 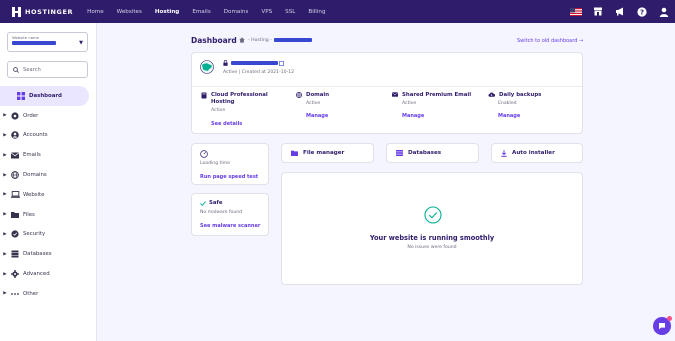 I want to click on plan-status: Active, so click(x=218, y=110).